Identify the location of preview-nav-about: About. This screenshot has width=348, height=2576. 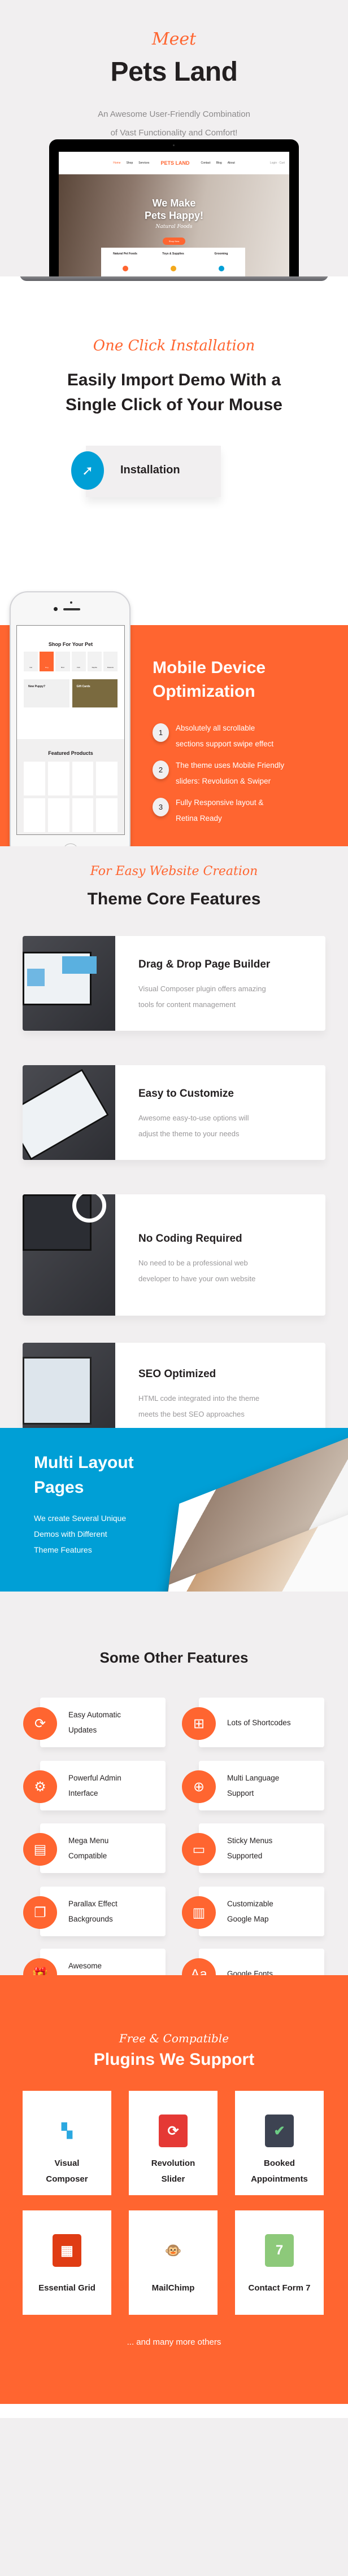
(231, 163).